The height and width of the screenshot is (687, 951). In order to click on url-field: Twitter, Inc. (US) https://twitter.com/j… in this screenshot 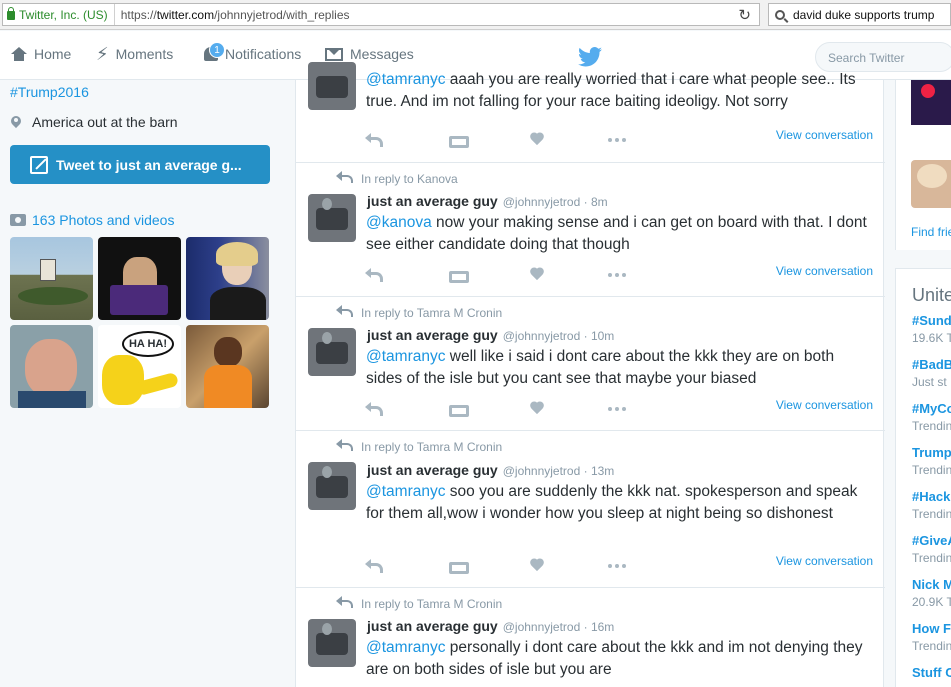, I will do `click(381, 14)`.